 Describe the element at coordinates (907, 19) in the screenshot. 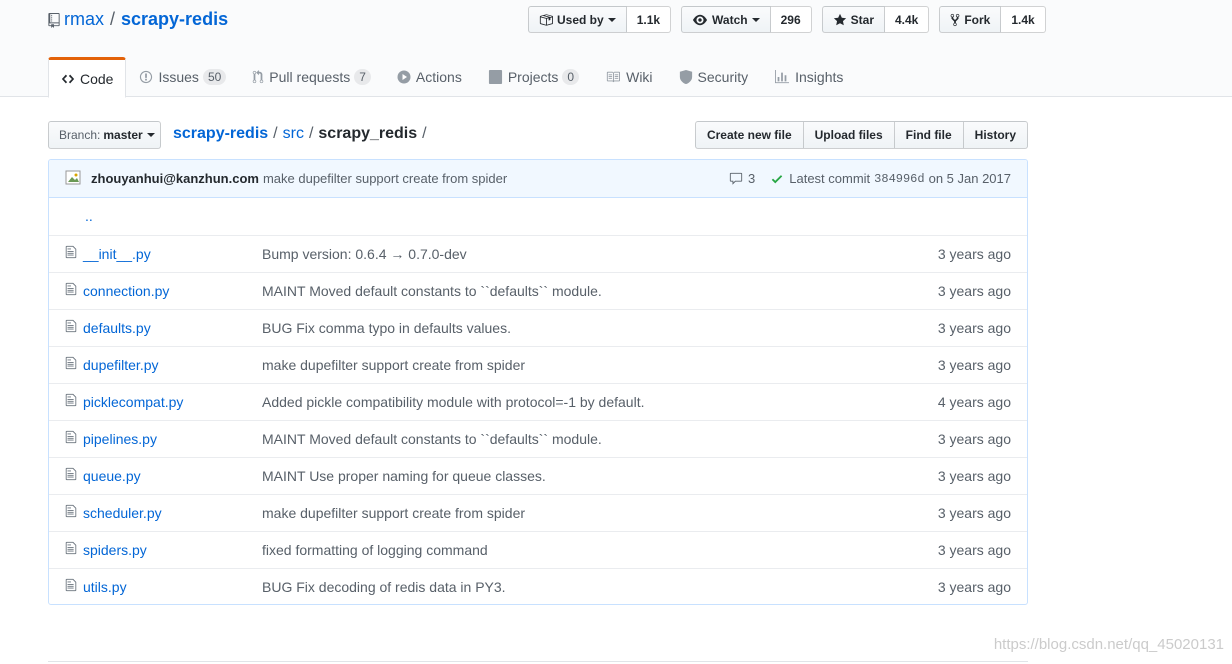

I see `star-count: 4.4k` at that location.